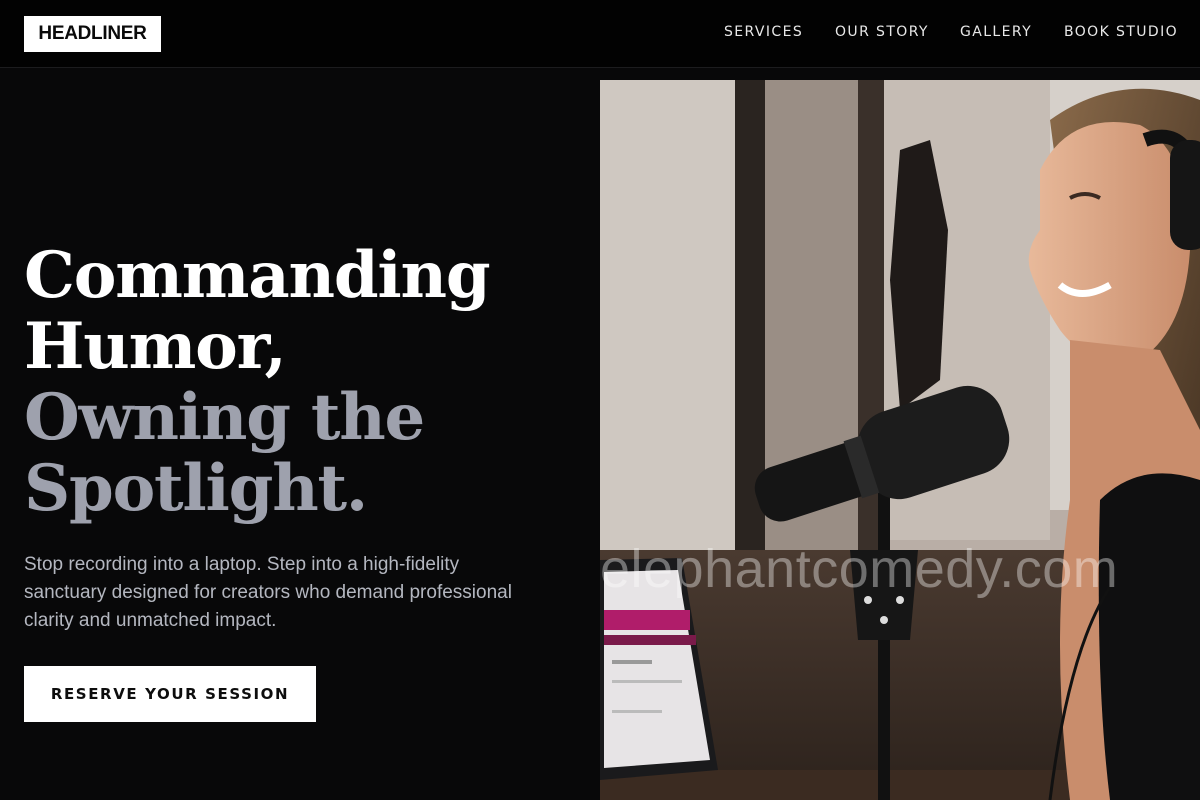  I want to click on hero-title-accent-line-2: Spotlight., so click(196, 488).